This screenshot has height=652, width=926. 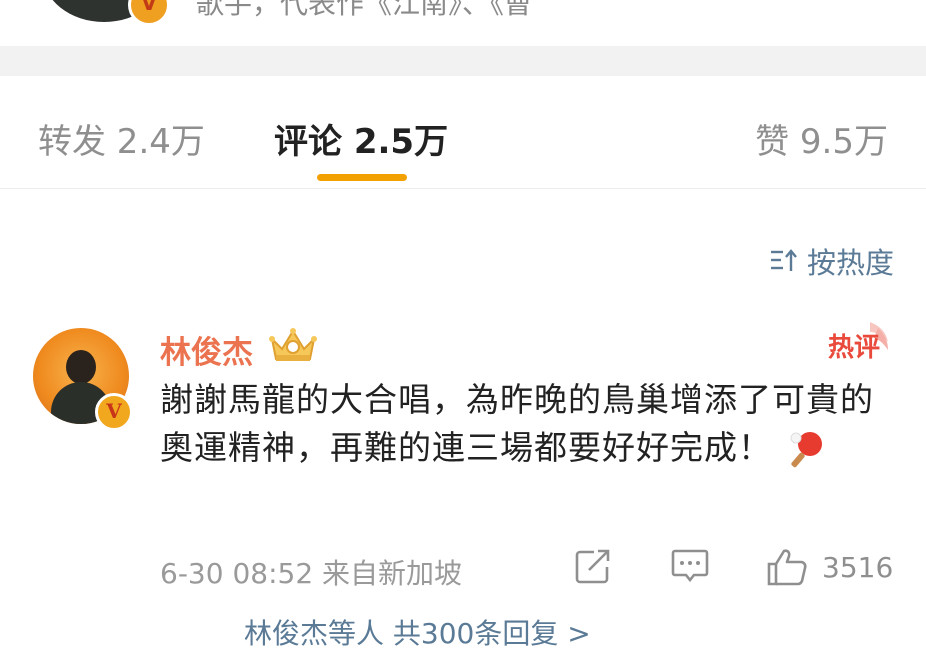 I want to click on section-divider, so click(x=463, y=61).